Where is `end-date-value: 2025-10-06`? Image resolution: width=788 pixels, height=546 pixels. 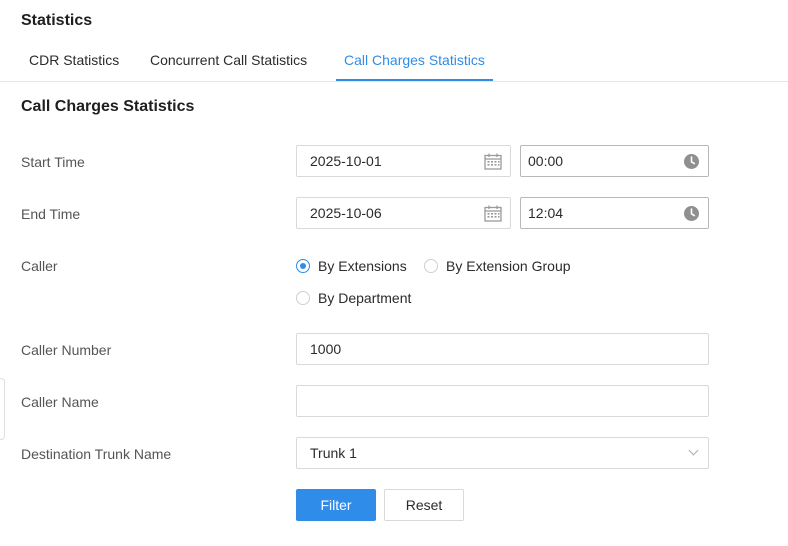
end-date-value: 2025-10-06 is located at coordinates (346, 213).